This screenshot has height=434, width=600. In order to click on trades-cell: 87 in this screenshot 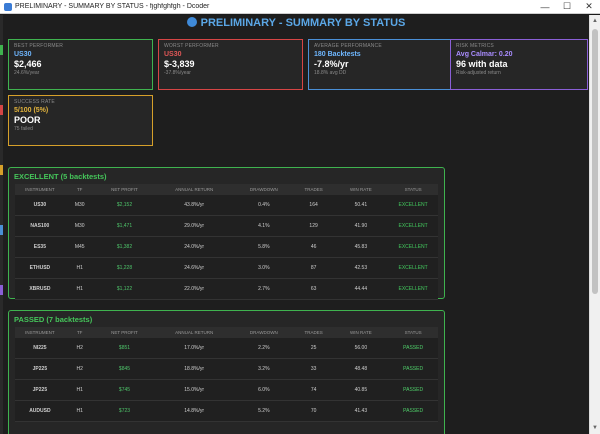, I will do `click(313, 268)`.